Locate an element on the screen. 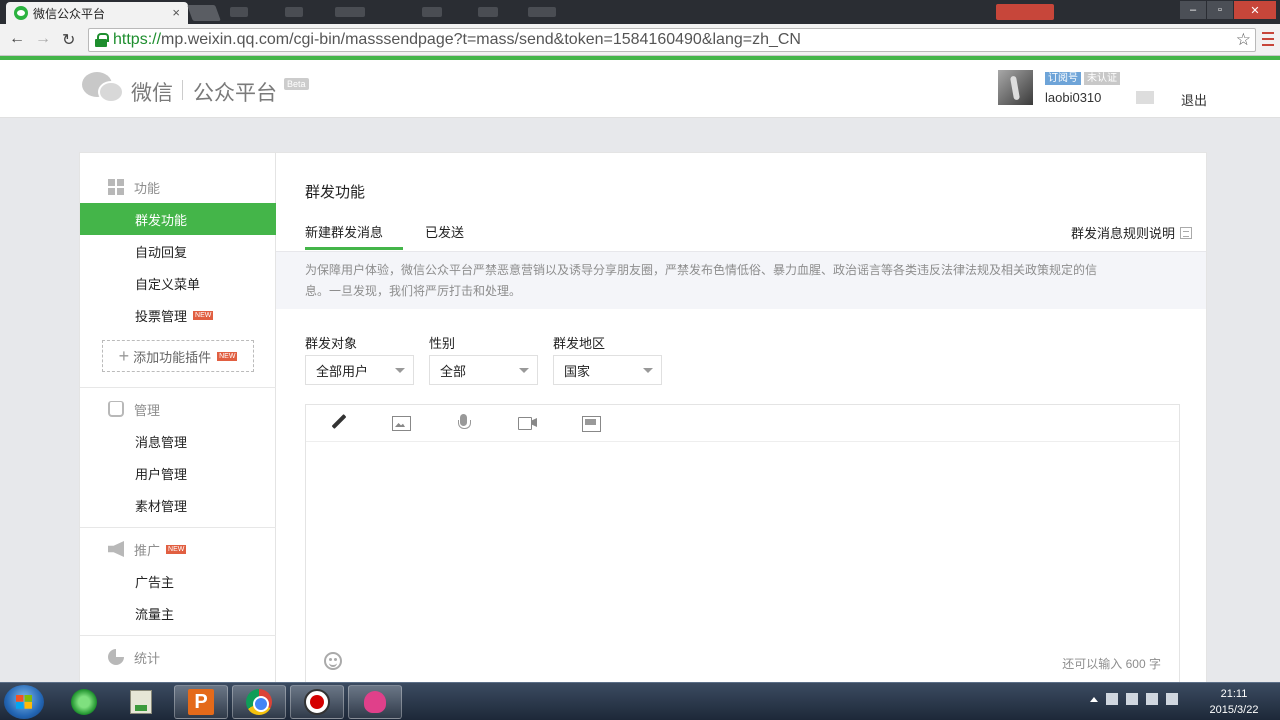  gender-select: 全部 is located at coordinates (483, 370).